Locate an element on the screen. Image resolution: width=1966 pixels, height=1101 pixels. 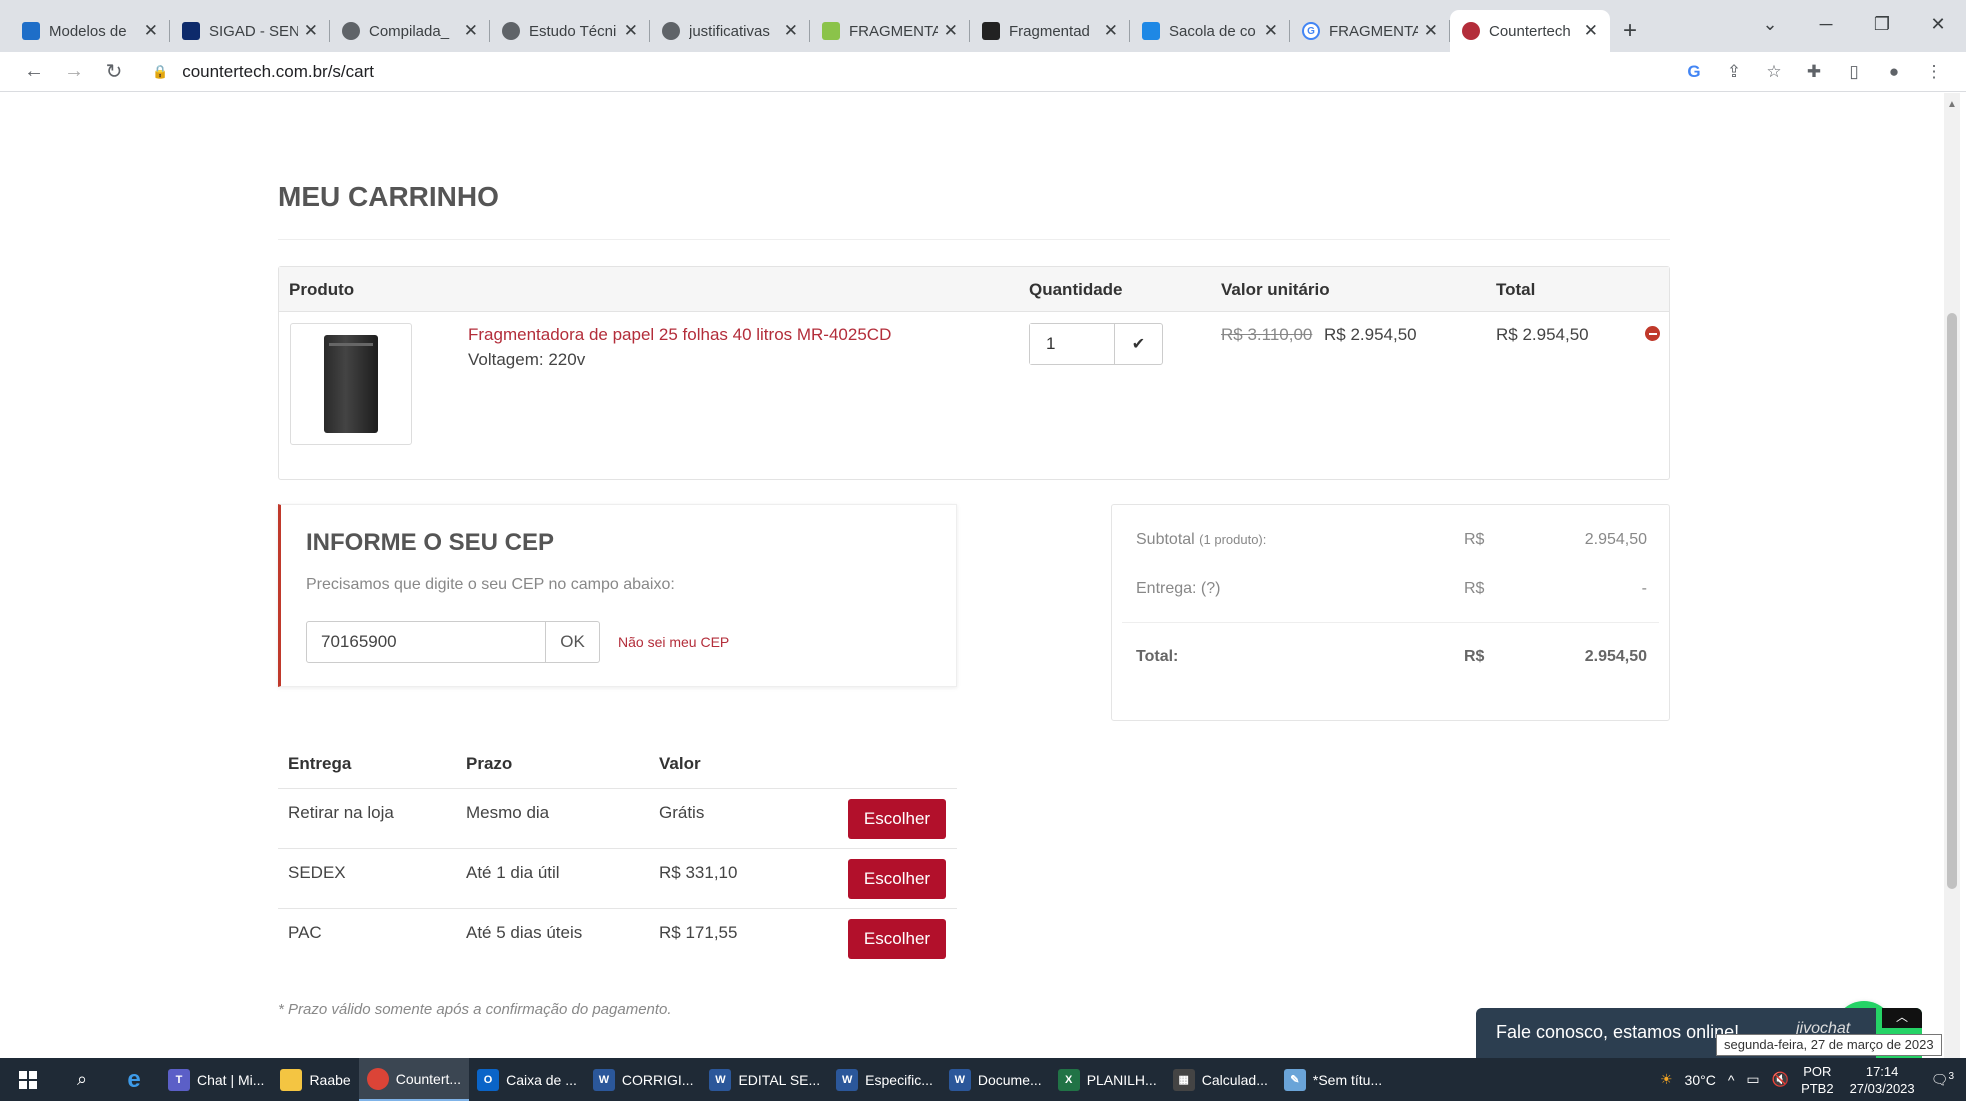
divider is located at coordinates (974, 239).